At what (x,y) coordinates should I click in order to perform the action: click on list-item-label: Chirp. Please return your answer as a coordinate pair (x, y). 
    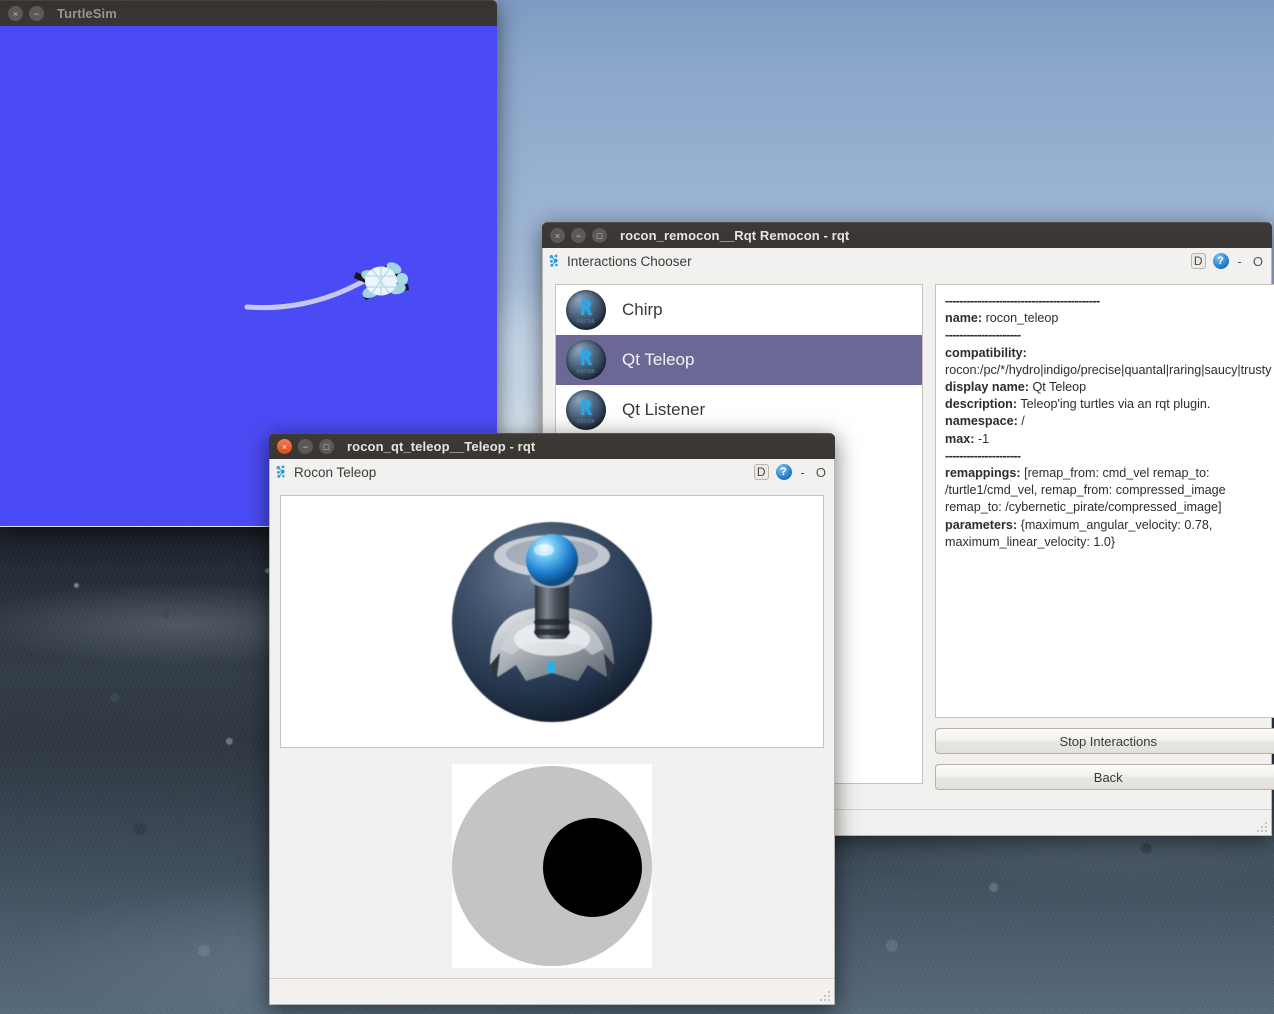
    Looking at the image, I should click on (642, 309).